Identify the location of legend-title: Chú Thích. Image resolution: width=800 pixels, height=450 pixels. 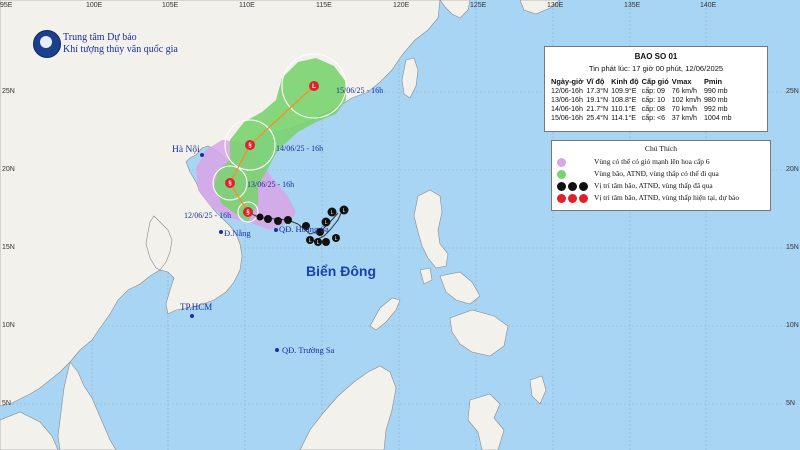
(661, 148).